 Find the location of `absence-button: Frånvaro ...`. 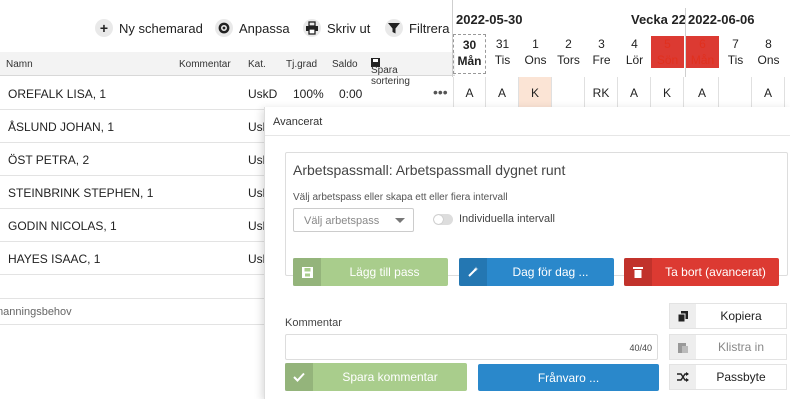

absence-button: Frånvaro ... is located at coordinates (568, 377).